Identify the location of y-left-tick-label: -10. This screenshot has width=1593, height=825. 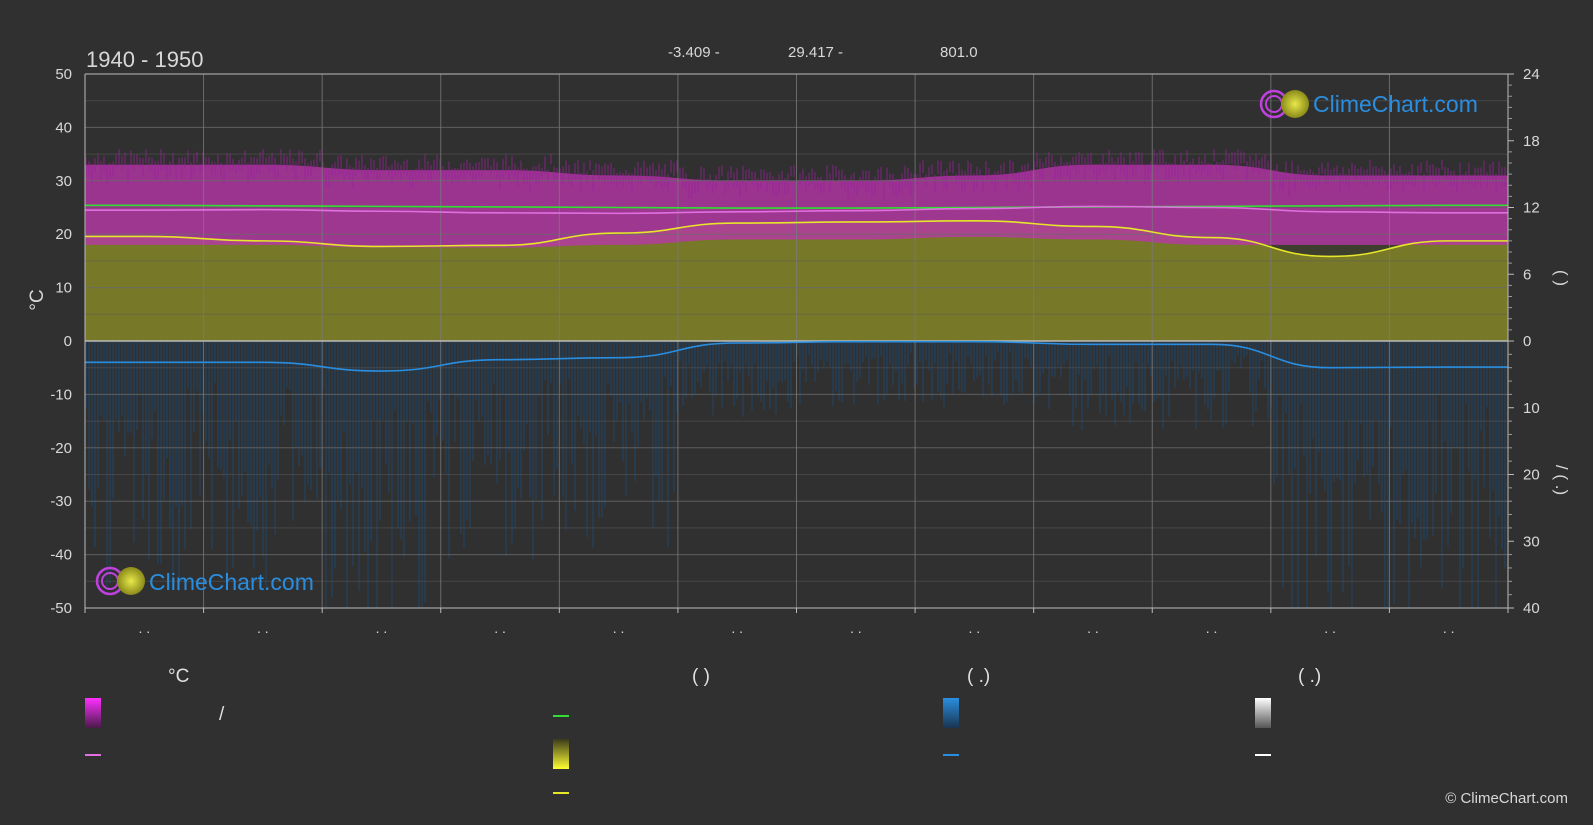
(61, 394).